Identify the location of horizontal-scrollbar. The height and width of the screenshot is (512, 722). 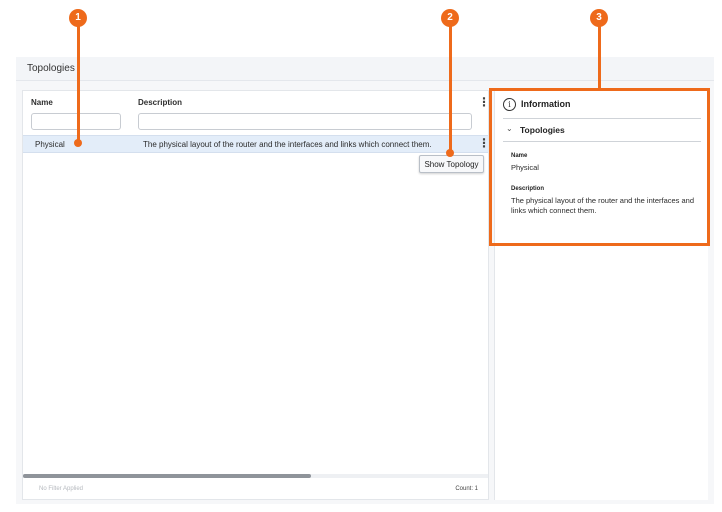
(255, 476).